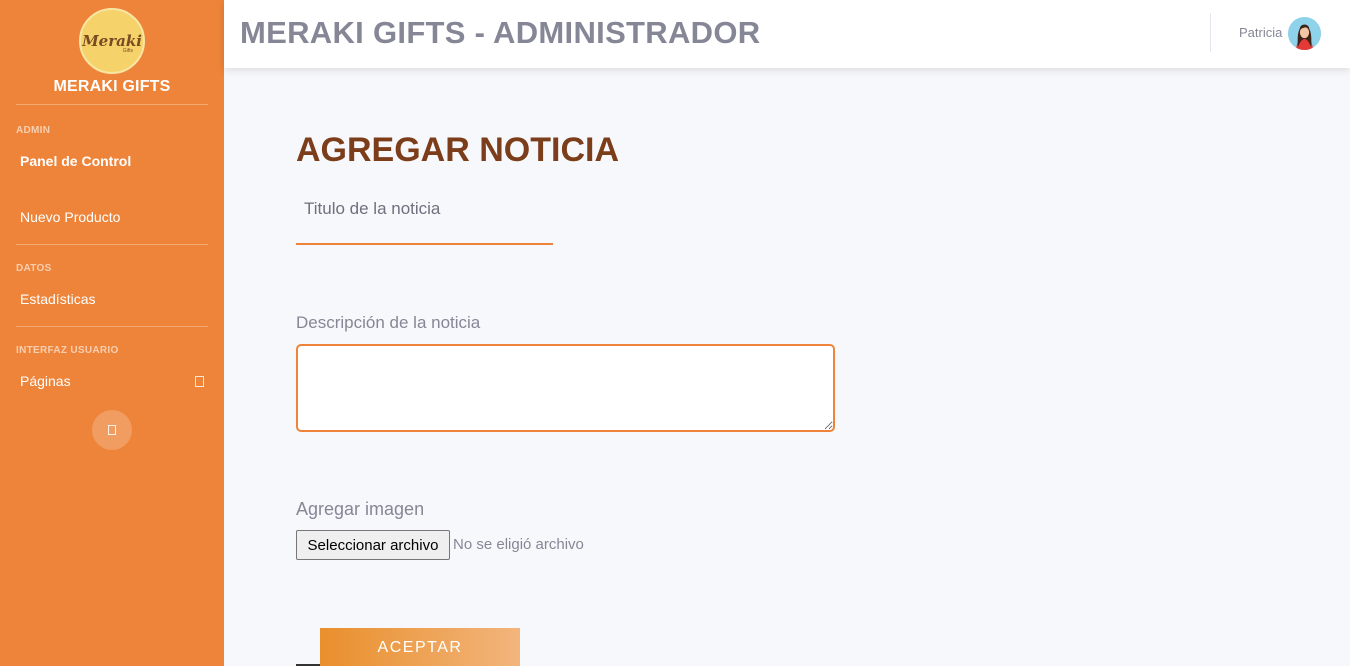 Image resolution: width=1350 pixels, height=666 pixels. I want to click on choose-file-button: Seleccionar archivo, so click(373, 545).